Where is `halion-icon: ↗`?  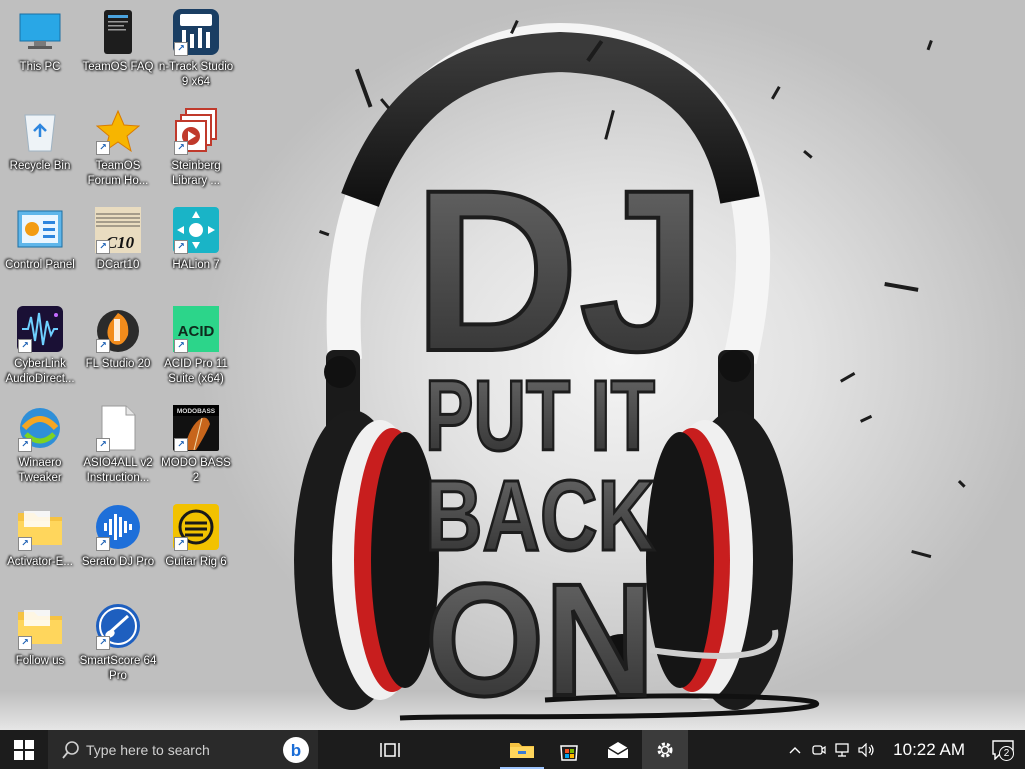 halion-icon: ↗ is located at coordinates (196, 230).